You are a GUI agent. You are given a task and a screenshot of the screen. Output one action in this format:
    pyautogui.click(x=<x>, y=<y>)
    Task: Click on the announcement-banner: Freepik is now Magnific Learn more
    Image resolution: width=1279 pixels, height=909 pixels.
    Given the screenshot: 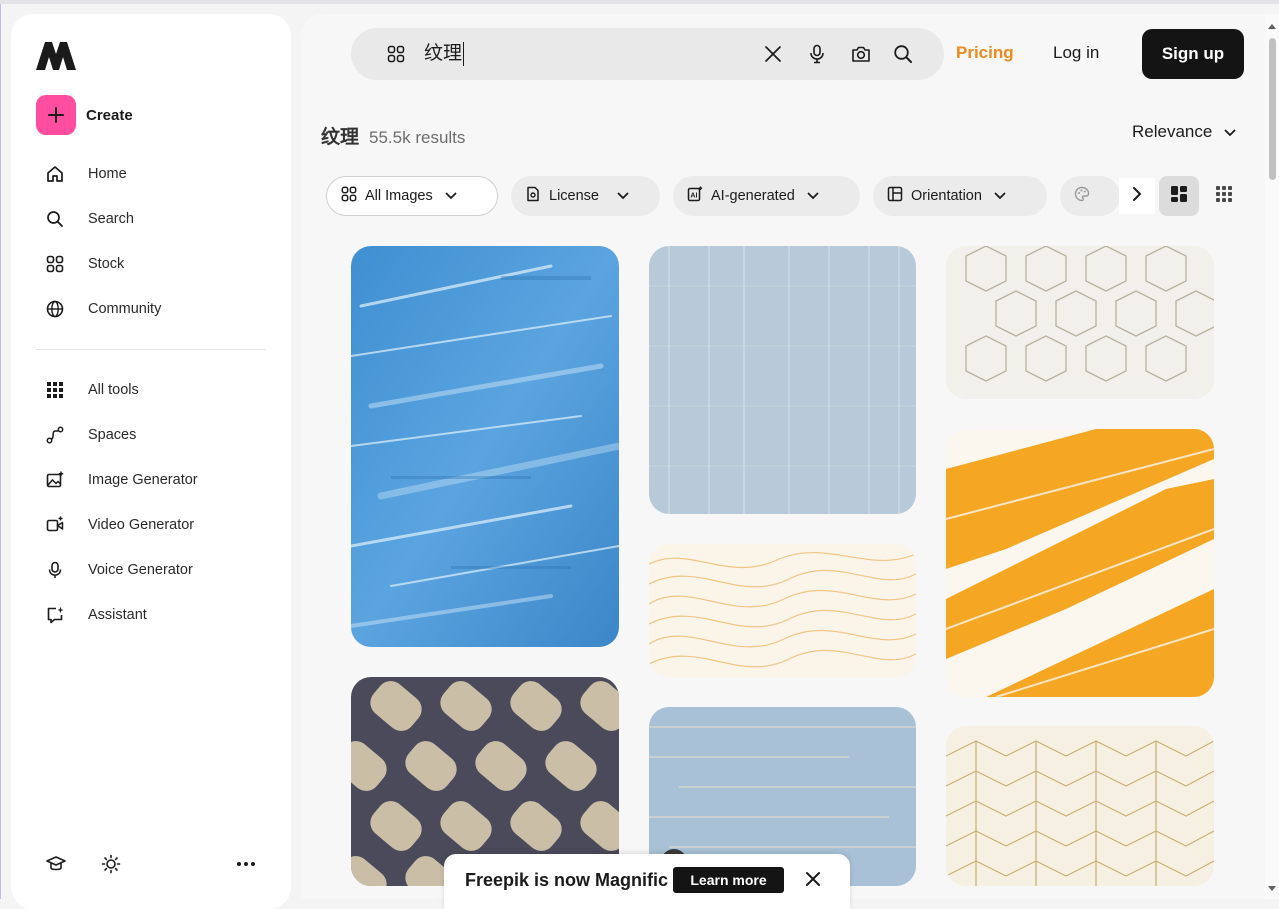 What is the action you would take?
    pyautogui.click(x=647, y=881)
    